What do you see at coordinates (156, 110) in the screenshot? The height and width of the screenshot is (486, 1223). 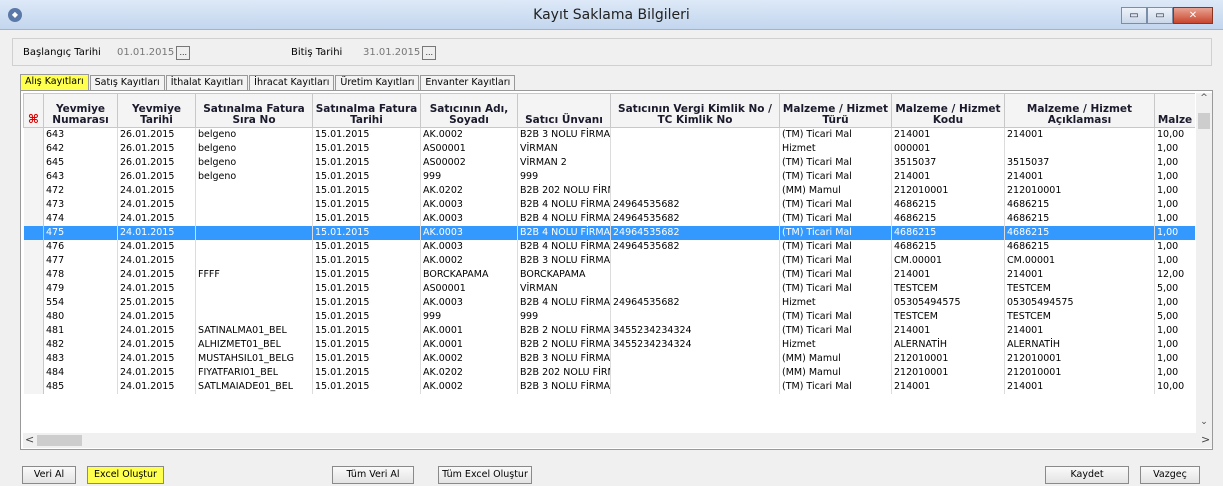 I see `column-header: Yevmiye Tarihi` at bounding box center [156, 110].